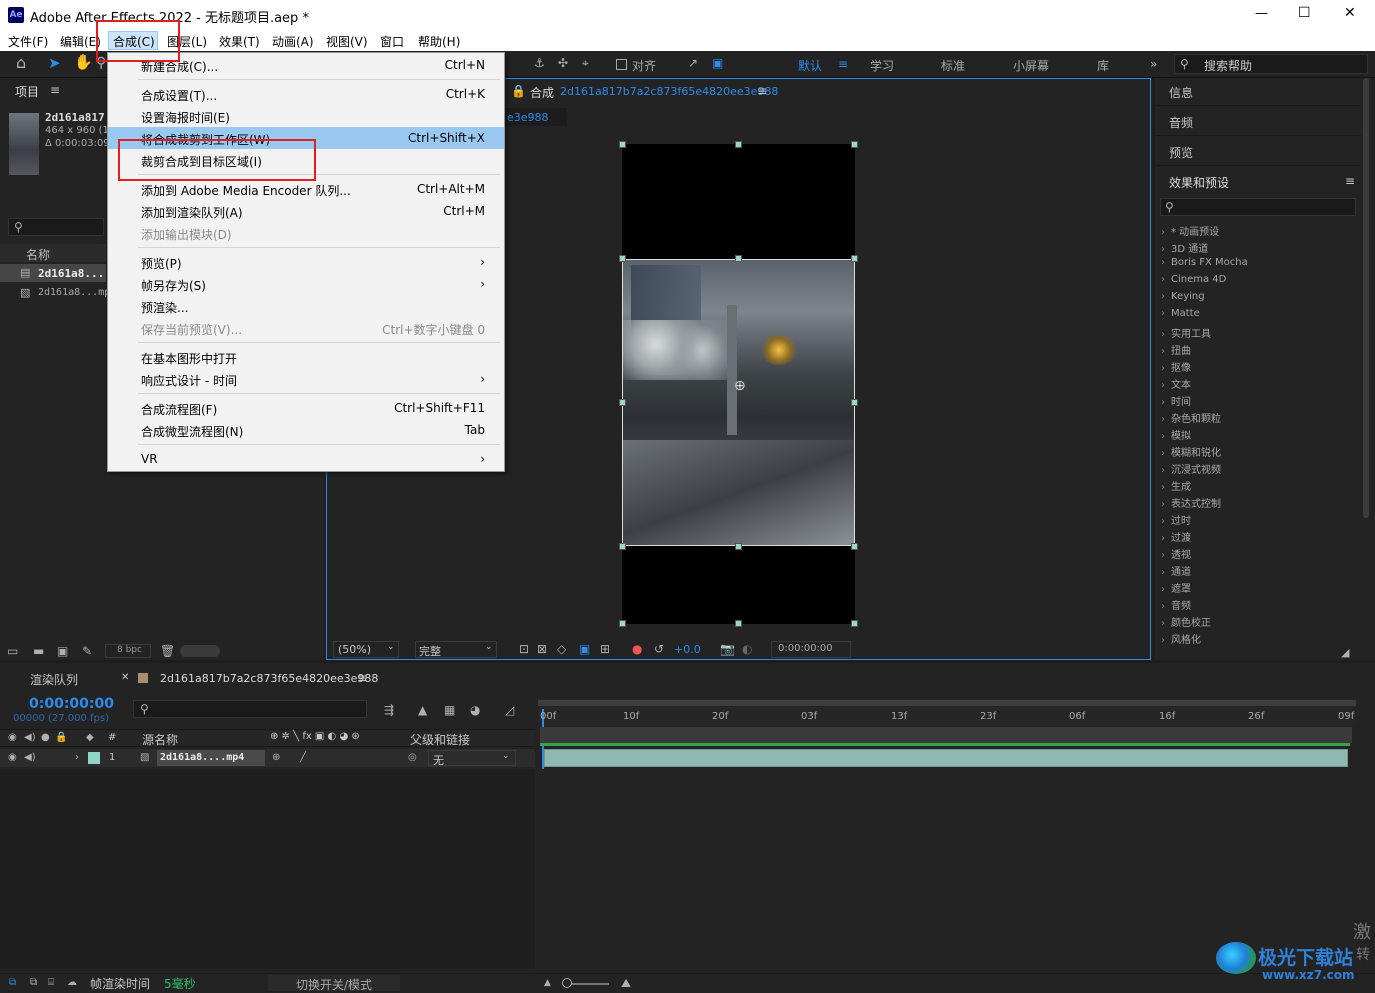 Image resolution: width=1375 pixels, height=993 pixels. I want to click on motion-blur-icon: ◕, so click(475, 710).